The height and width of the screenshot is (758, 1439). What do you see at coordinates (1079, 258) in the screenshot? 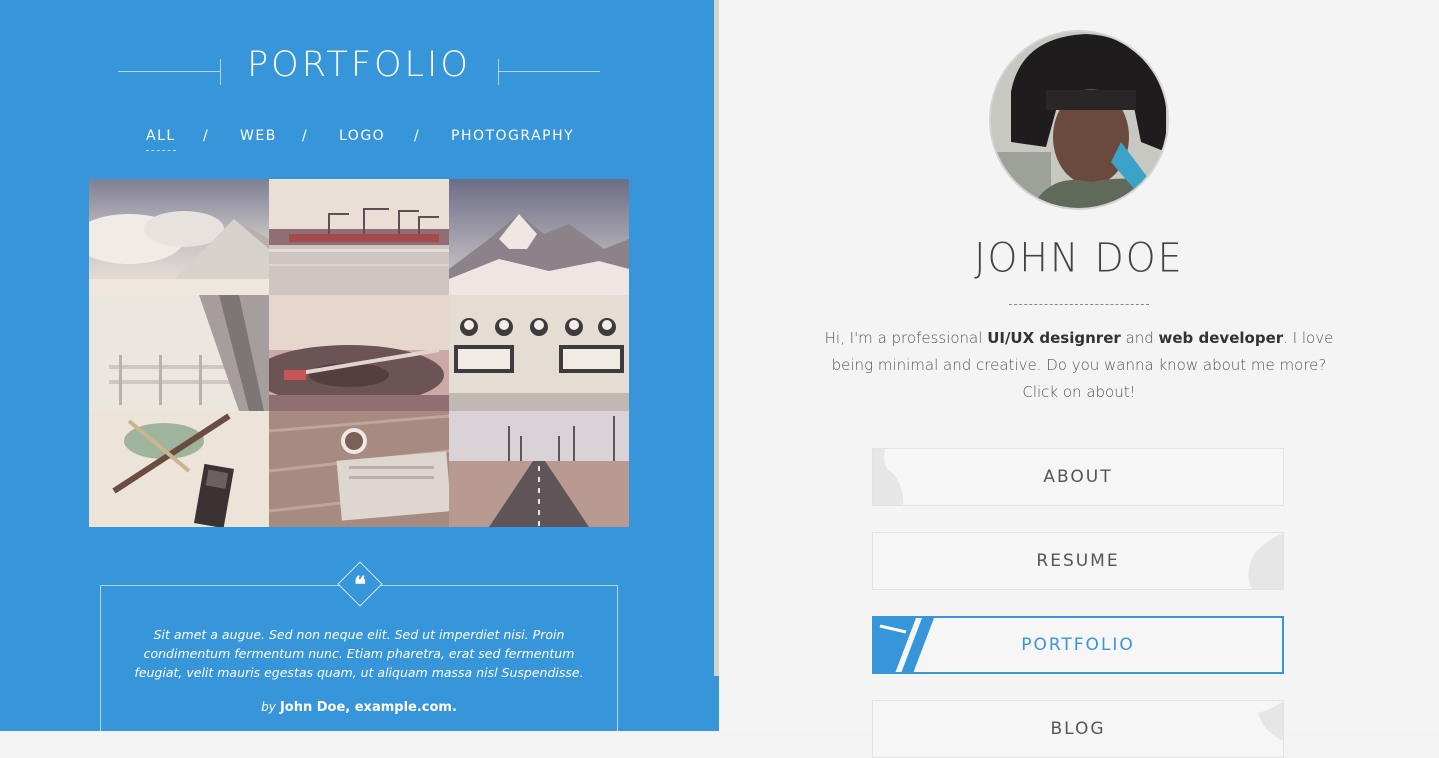
I see `profile-name: JOHN DOE` at bounding box center [1079, 258].